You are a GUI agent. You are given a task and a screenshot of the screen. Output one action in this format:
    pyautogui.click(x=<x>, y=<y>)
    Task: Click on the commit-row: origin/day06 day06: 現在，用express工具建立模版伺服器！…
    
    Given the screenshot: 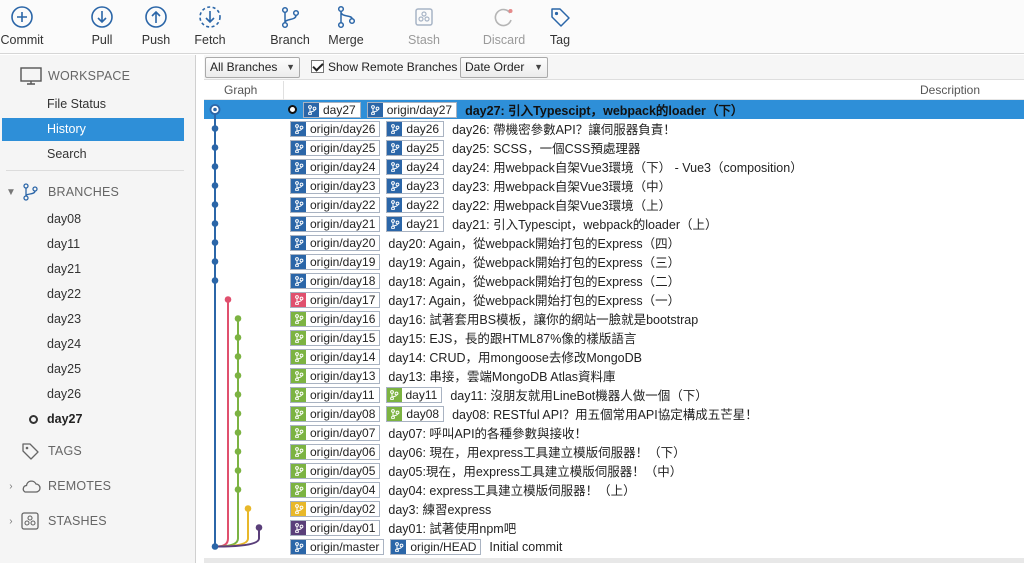 What is the action you would take?
    pyautogui.click(x=614, y=451)
    